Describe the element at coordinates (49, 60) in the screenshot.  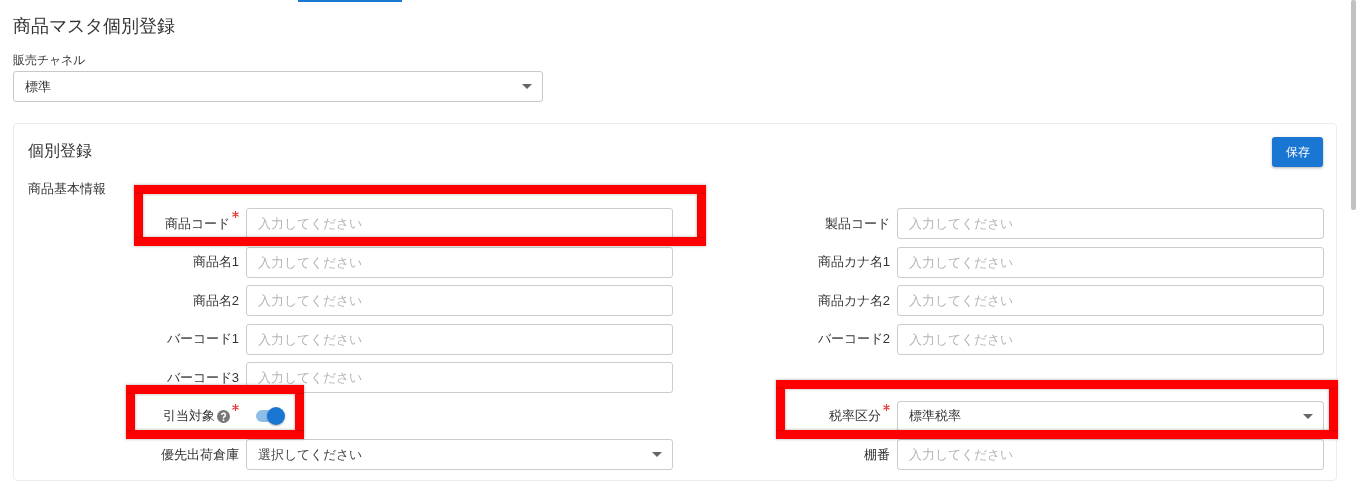
I see `field-label: 販売チャネル` at that location.